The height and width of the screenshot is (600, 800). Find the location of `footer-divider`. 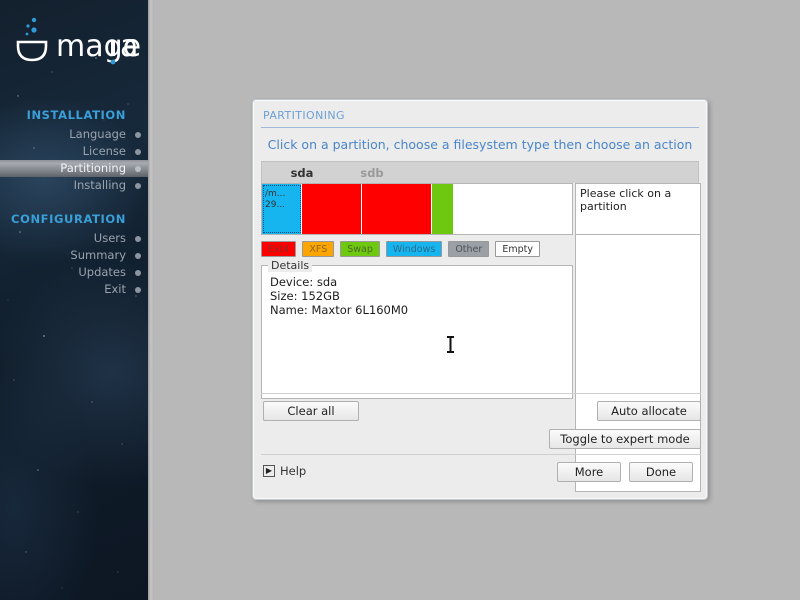

footer-divider is located at coordinates (481, 454).